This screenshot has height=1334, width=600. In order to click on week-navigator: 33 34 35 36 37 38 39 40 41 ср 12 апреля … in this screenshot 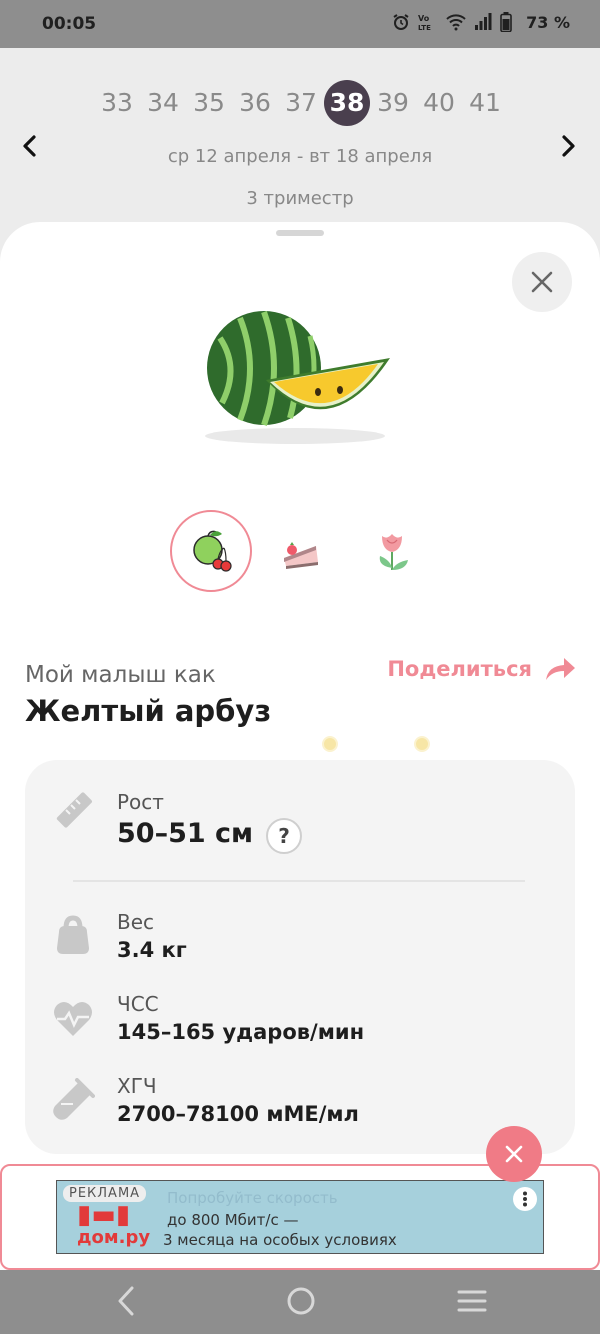, I will do `click(300, 138)`.